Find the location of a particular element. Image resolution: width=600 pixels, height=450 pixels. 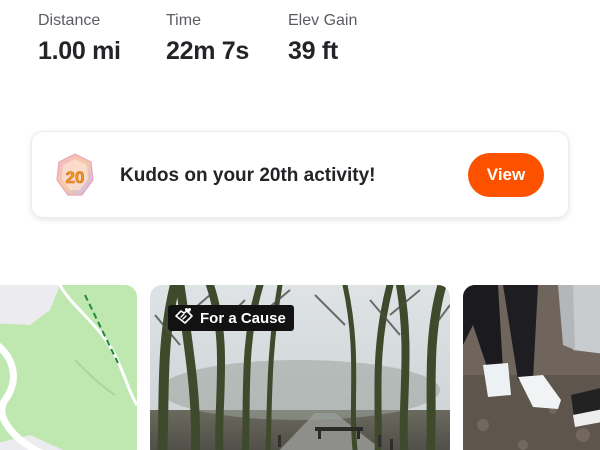

route-map-thumbnail is located at coordinates (68, 367).